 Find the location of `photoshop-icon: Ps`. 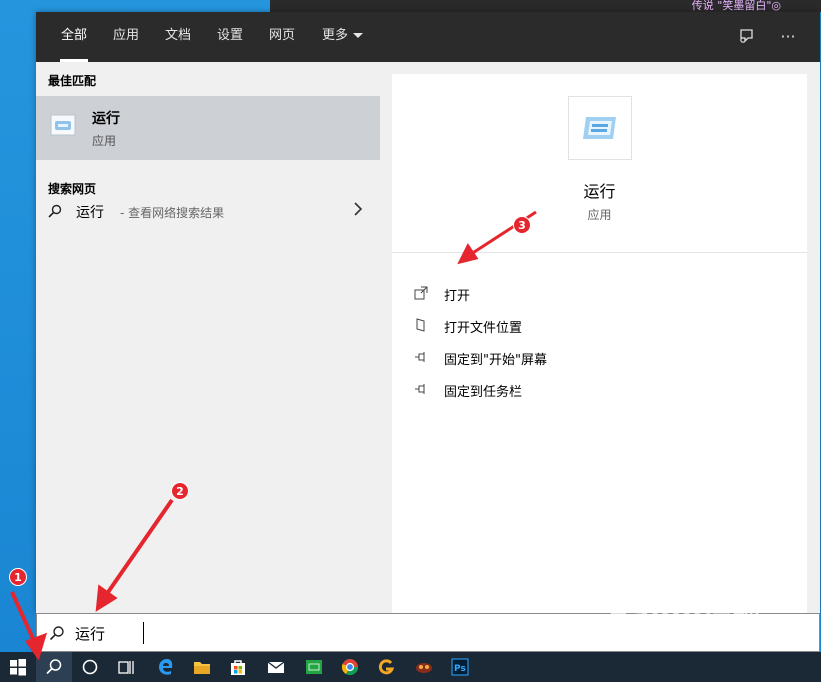

photoshop-icon: Ps is located at coordinates (460, 667).